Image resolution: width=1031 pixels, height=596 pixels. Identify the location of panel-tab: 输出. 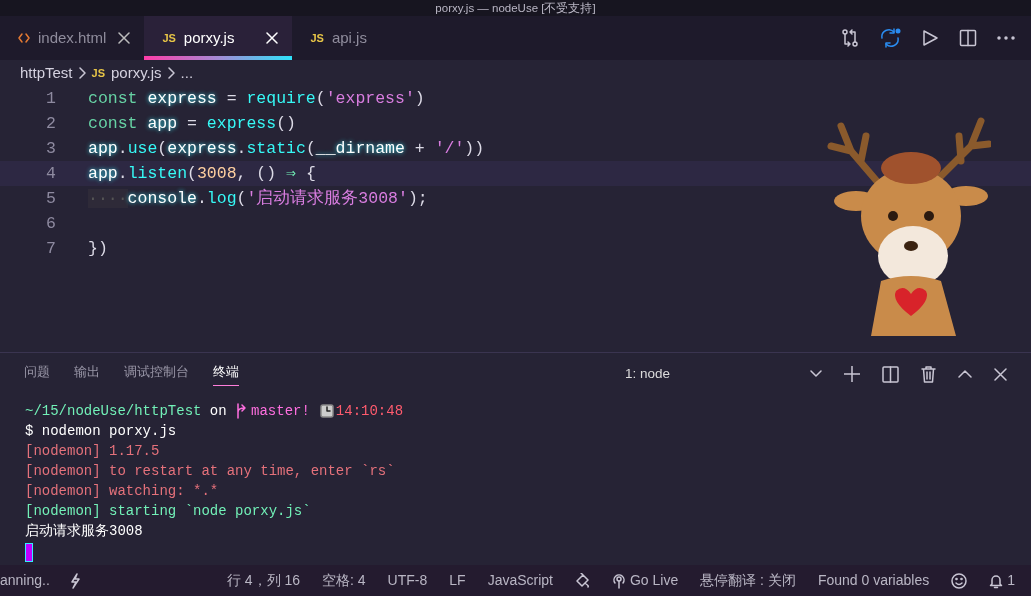
(87, 374).